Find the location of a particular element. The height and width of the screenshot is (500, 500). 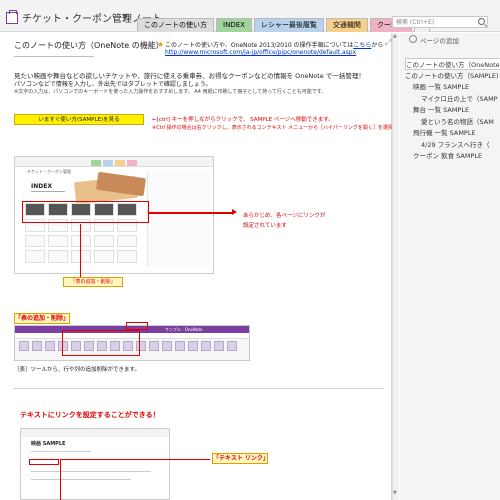

page-title: このノートの使い方（OneNote の機能） is located at coordinates (89, 45).